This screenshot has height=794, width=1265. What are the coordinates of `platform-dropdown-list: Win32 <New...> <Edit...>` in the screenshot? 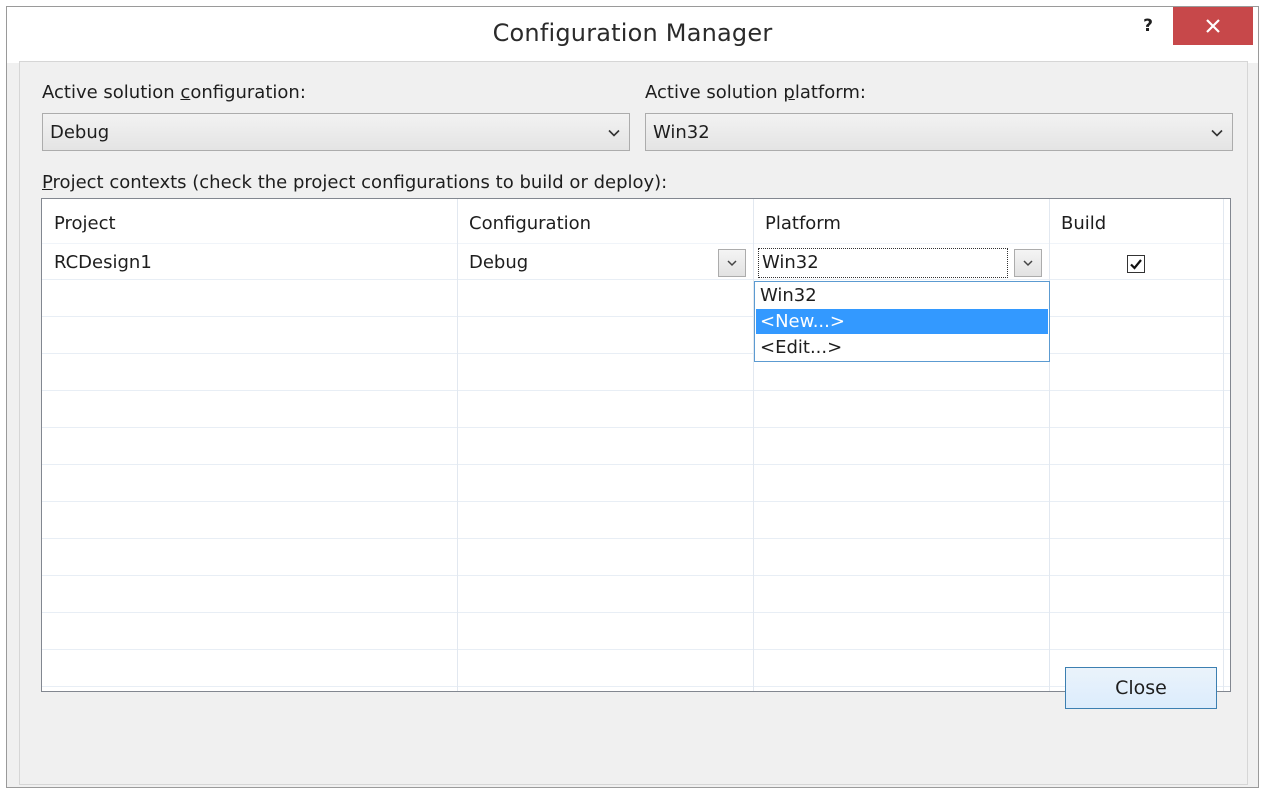 It's located at (902, 321).